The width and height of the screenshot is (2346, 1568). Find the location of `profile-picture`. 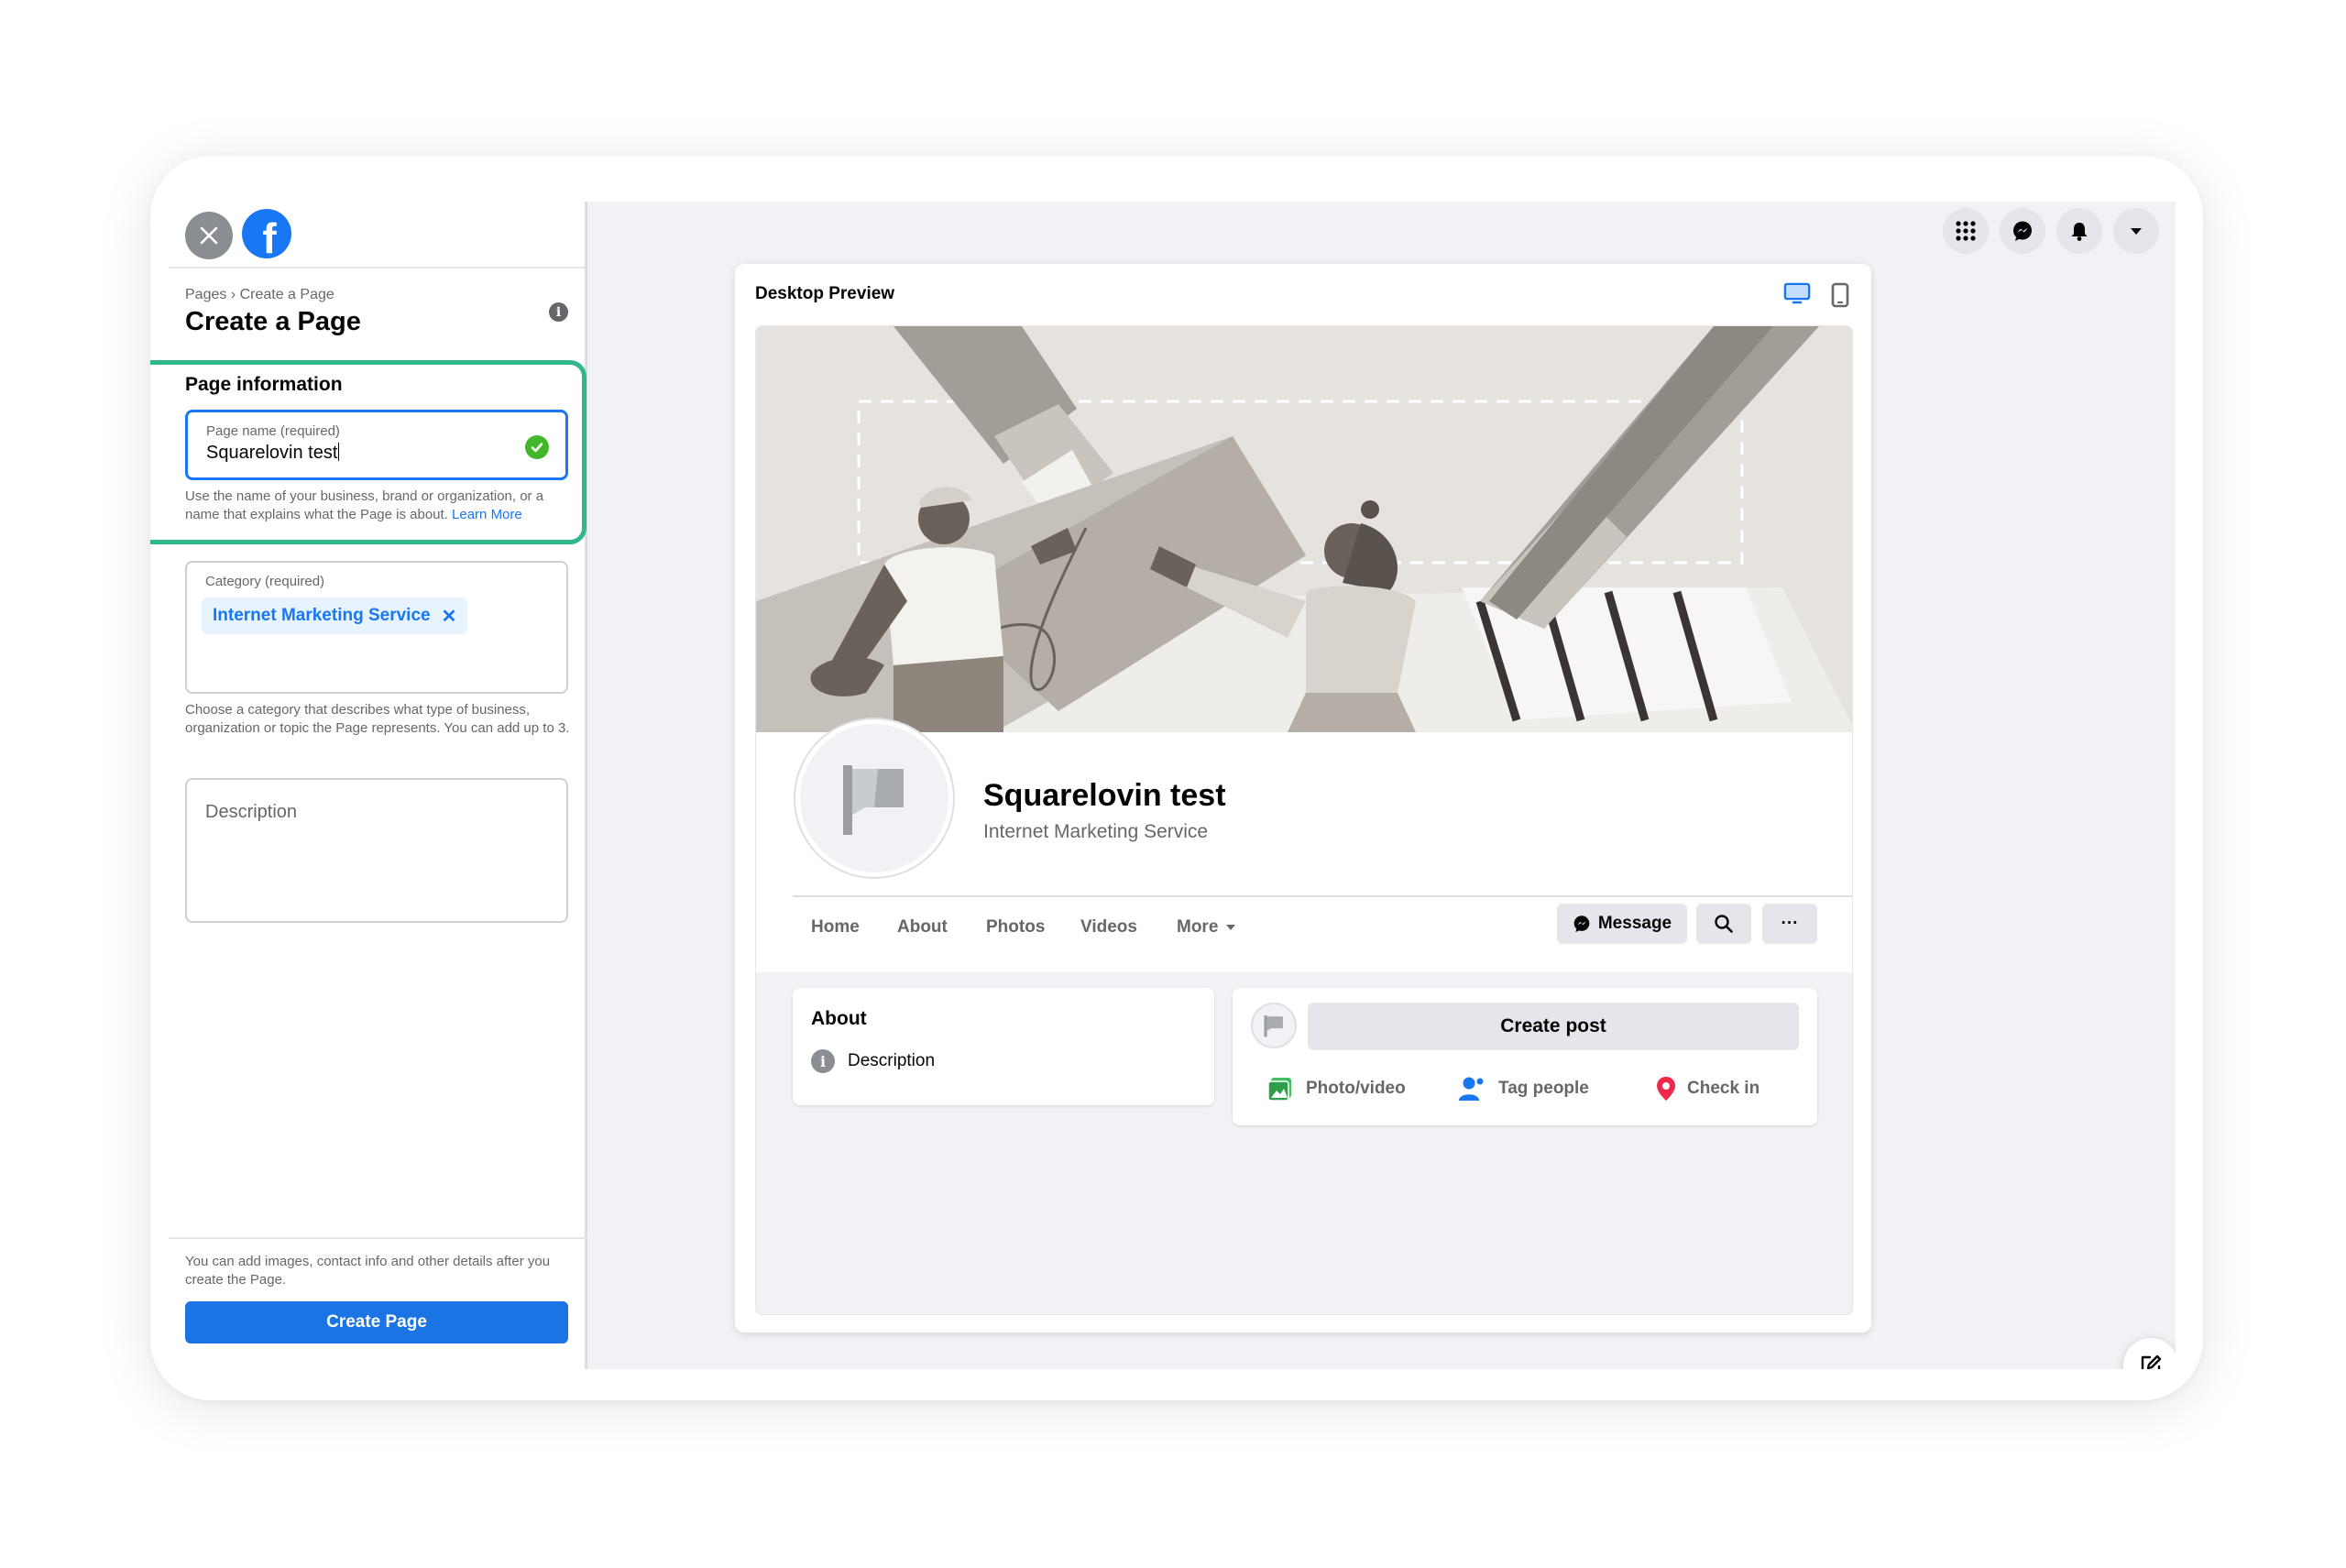

profile-picture is located at coordinates (874, 798).